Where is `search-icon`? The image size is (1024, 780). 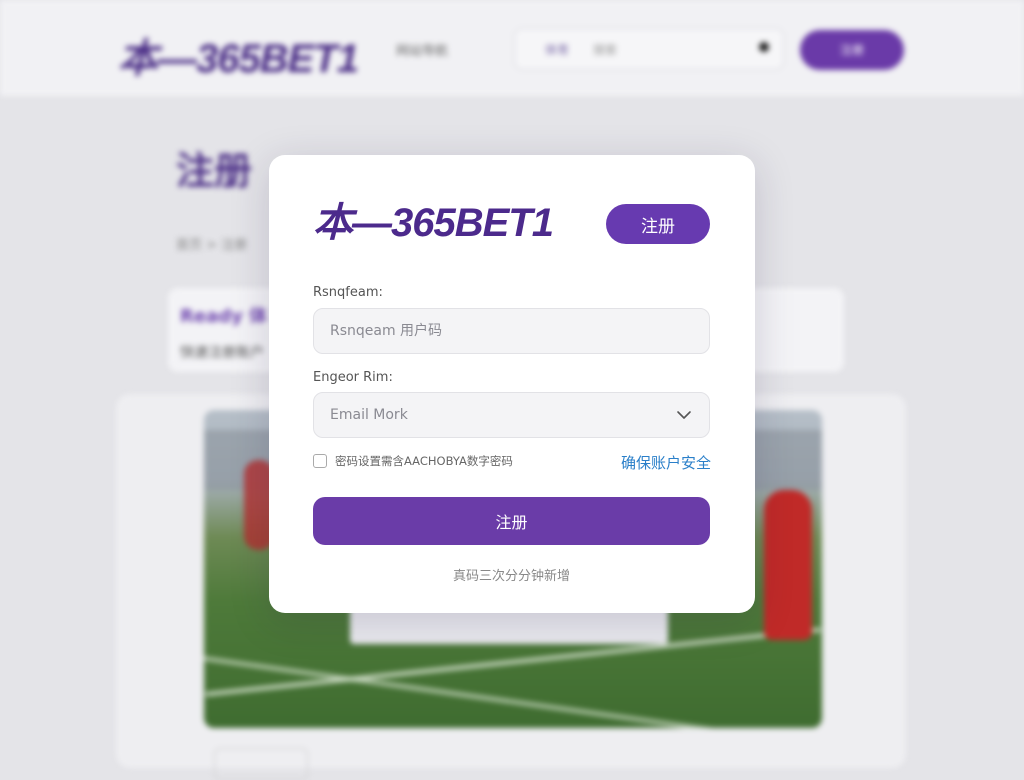
search-icon is located at coordinates (764, 47).